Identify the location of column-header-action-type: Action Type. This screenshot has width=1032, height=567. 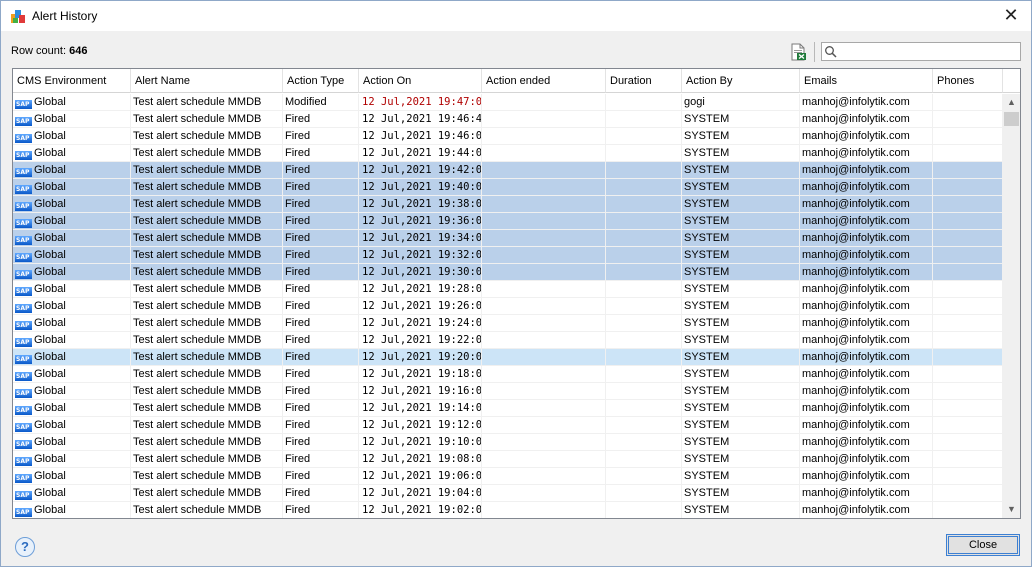
(321, 81).